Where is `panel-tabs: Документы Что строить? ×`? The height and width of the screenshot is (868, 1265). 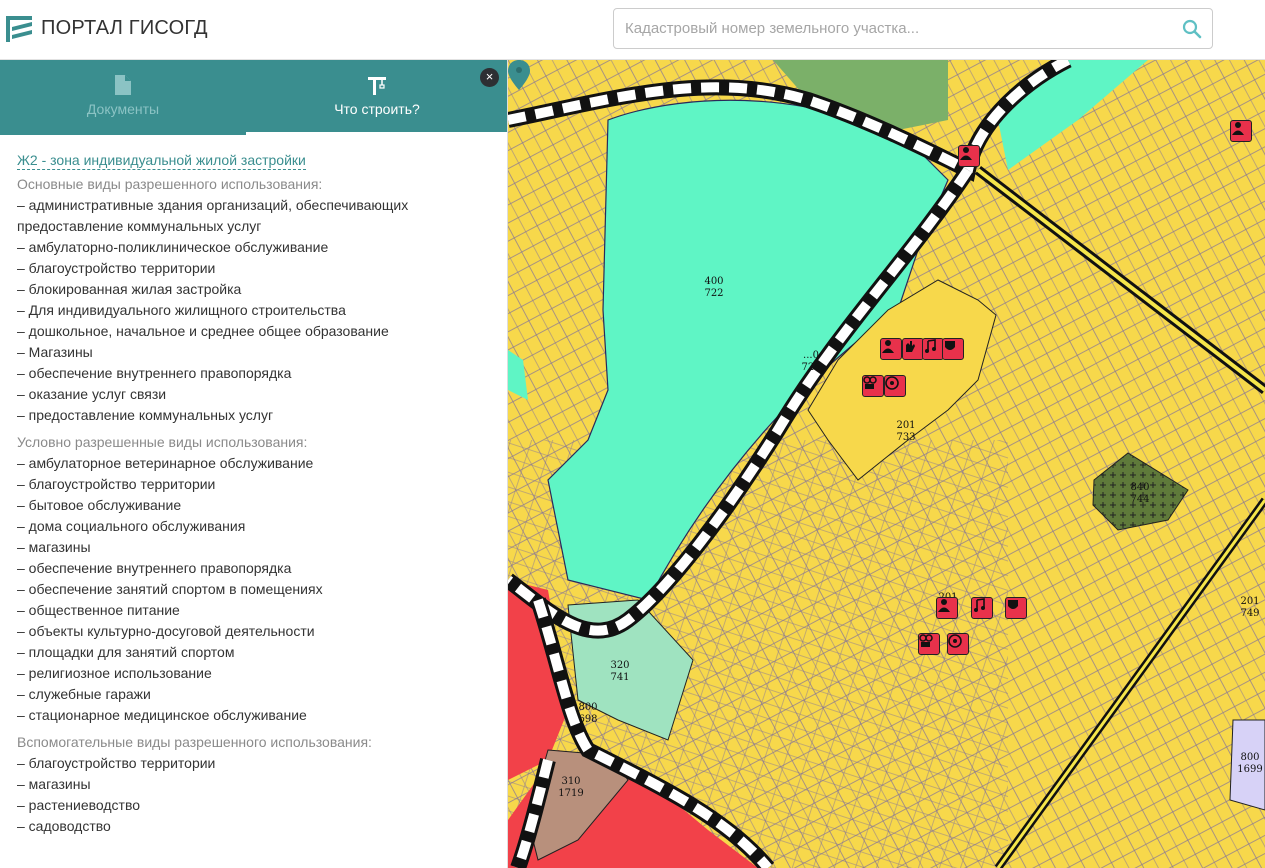
panel-tabs: Документы Что строить? × is located at coordinates (253, 97).